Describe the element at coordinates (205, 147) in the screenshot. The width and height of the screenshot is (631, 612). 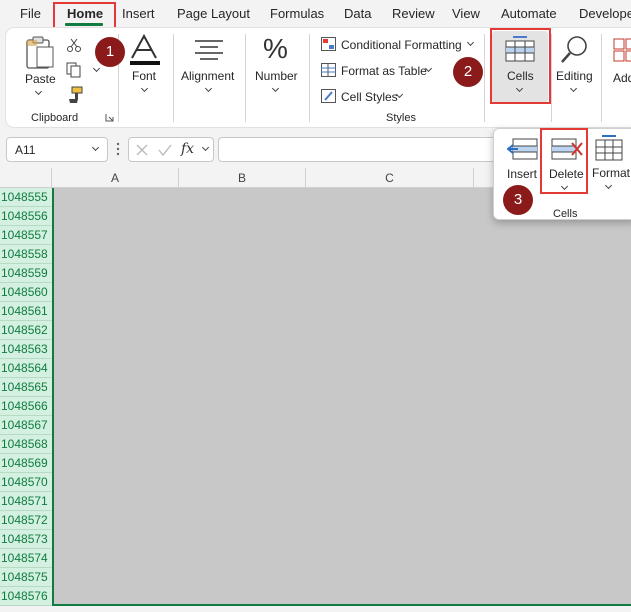
I see `fx-chevron-down-icon` at that location.